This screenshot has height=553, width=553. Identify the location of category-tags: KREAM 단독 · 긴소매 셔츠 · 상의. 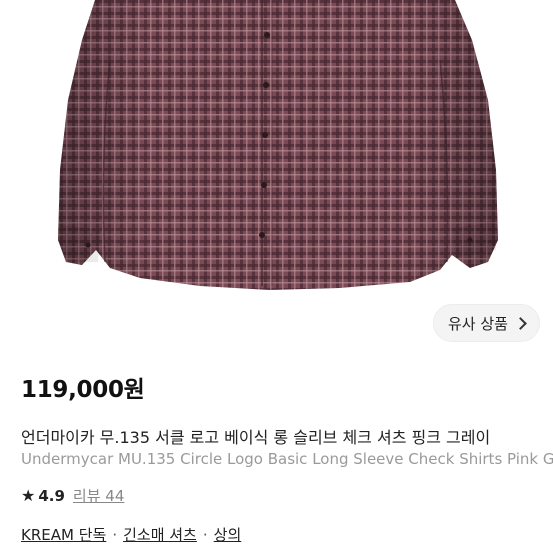
(131, 534).